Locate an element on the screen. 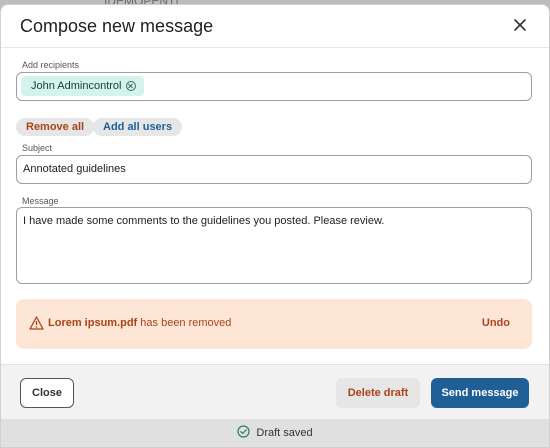 This screenshot has height=448, width=550. alert-message: Lorem ipsum.pdf has been removed is located at coordinates (139, 323).